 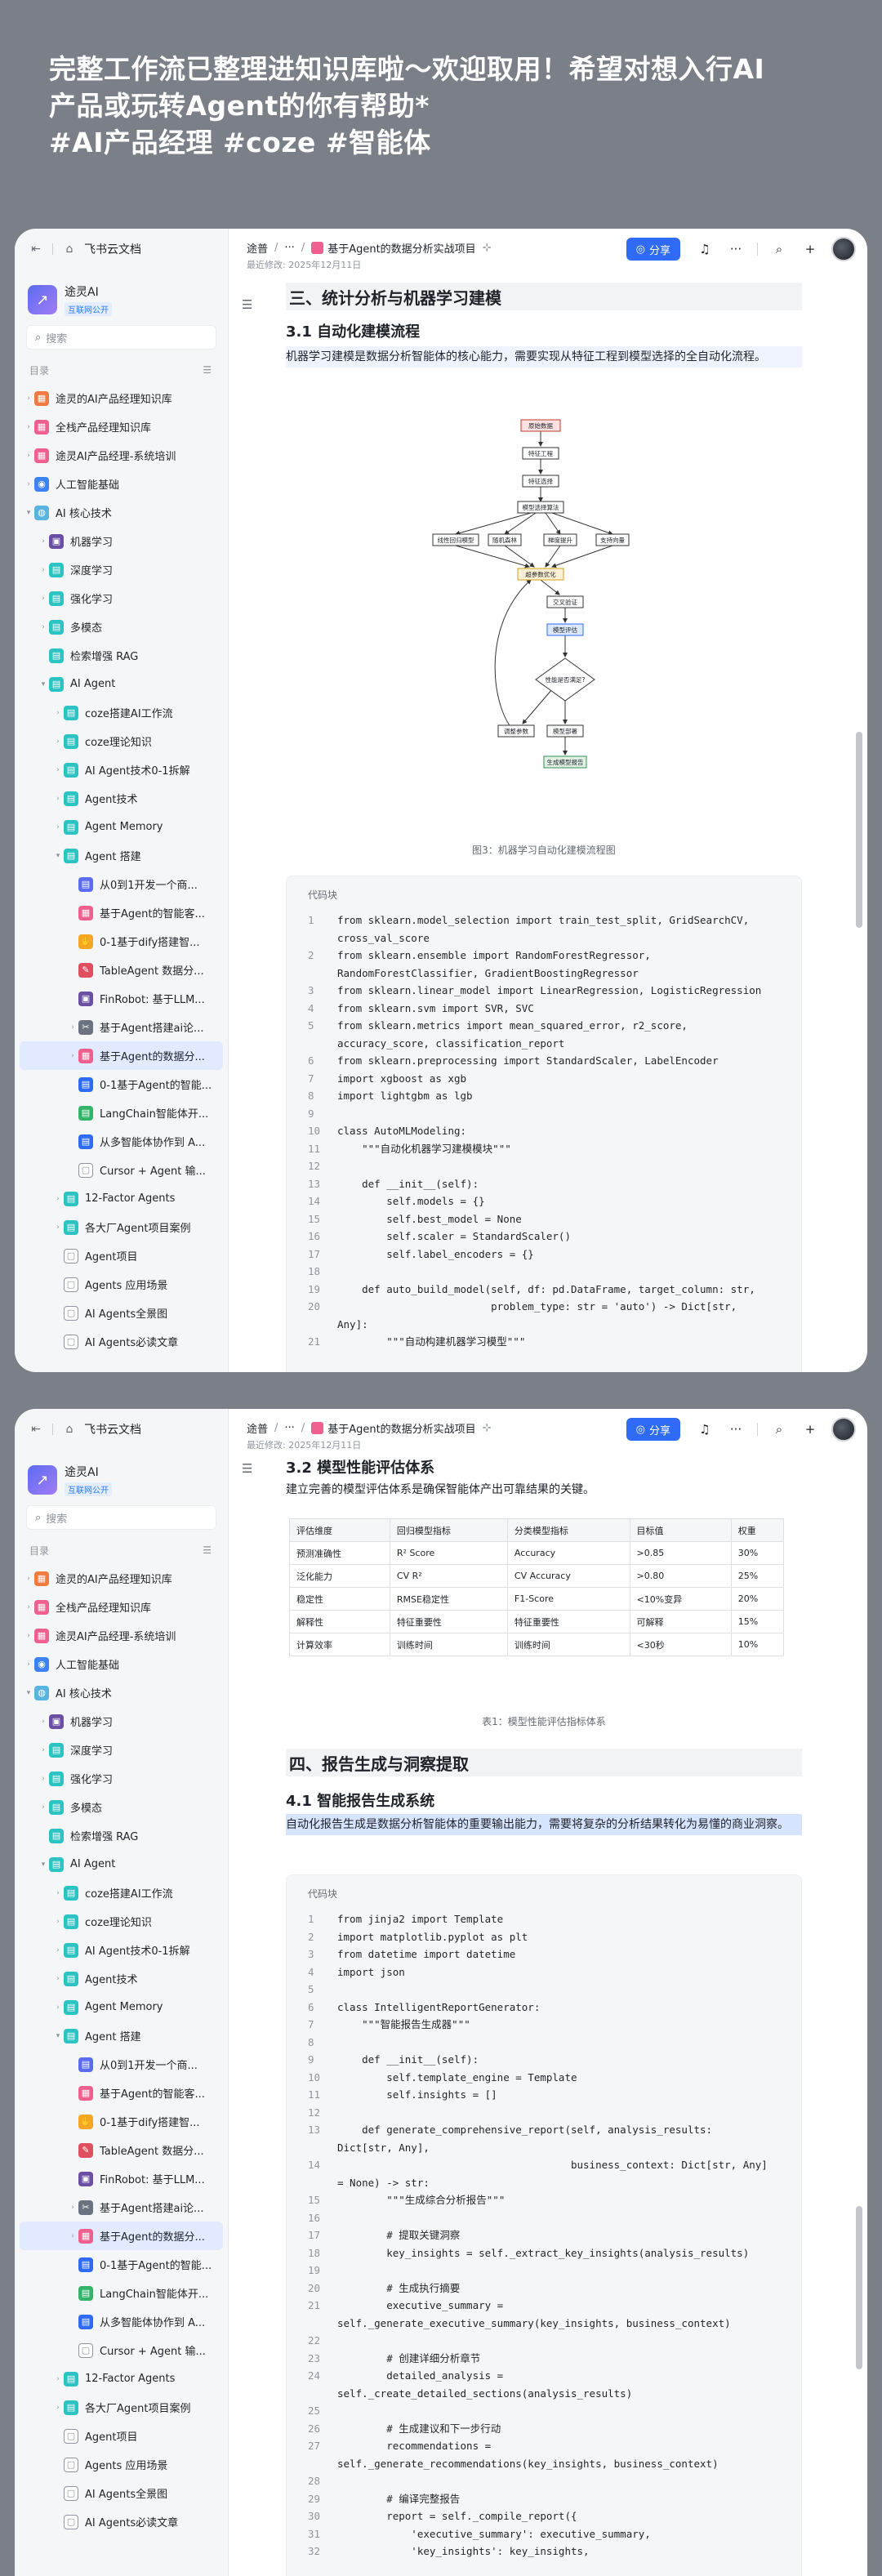 I want to click on bell-icon: ♫, so click(x=705, y=1429).